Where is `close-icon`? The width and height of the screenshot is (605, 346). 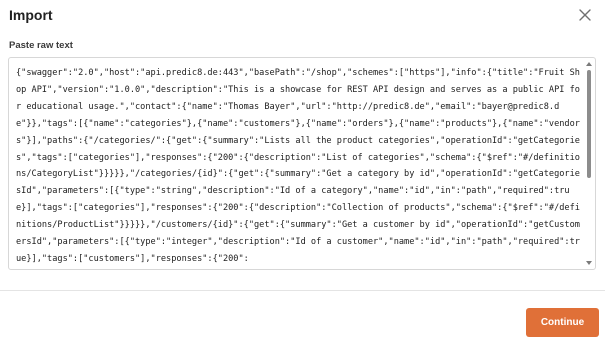
close-icon is located at coordinates (585, 15).